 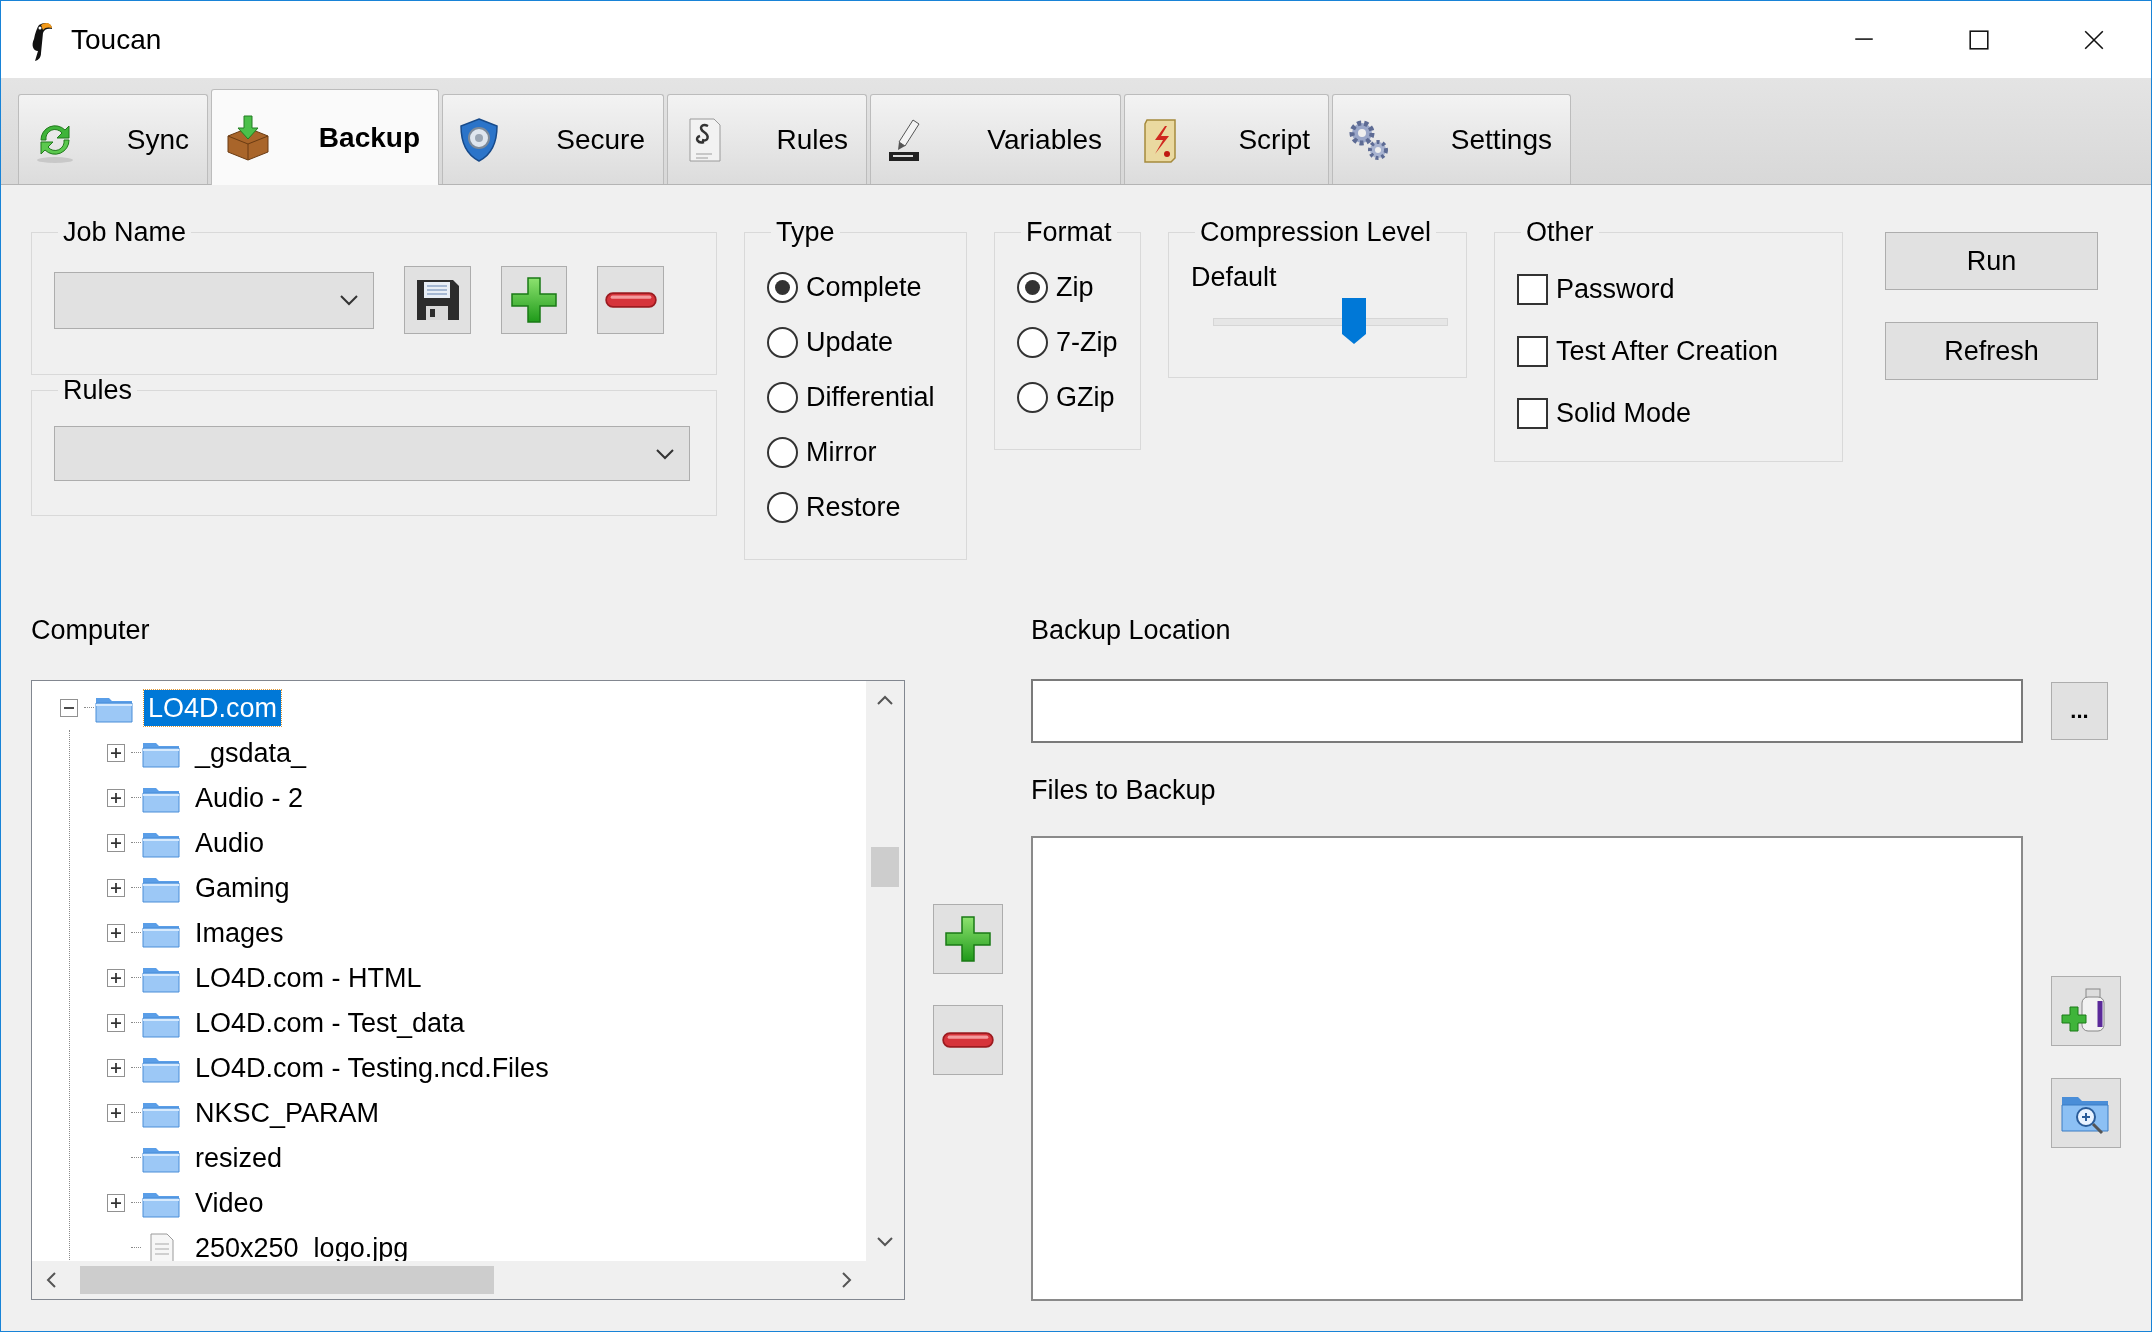 What do you see at coordinates (864, 287) in the screenshot?
I see `option-label: Complete` at bounding box center [864, 287].